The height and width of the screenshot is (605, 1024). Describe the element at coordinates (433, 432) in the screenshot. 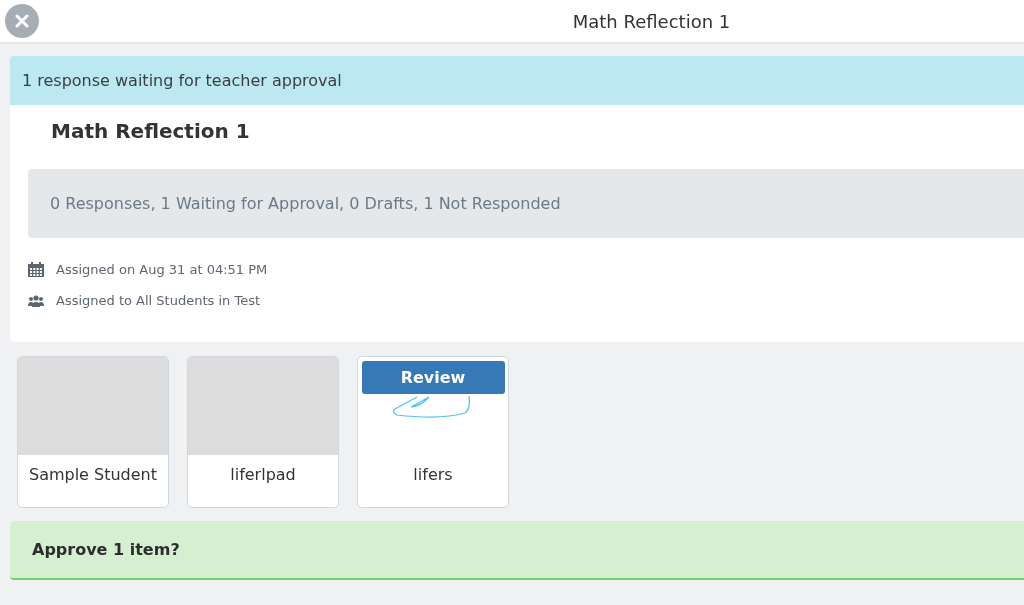

I see `student-card: Review lifers` at that location.